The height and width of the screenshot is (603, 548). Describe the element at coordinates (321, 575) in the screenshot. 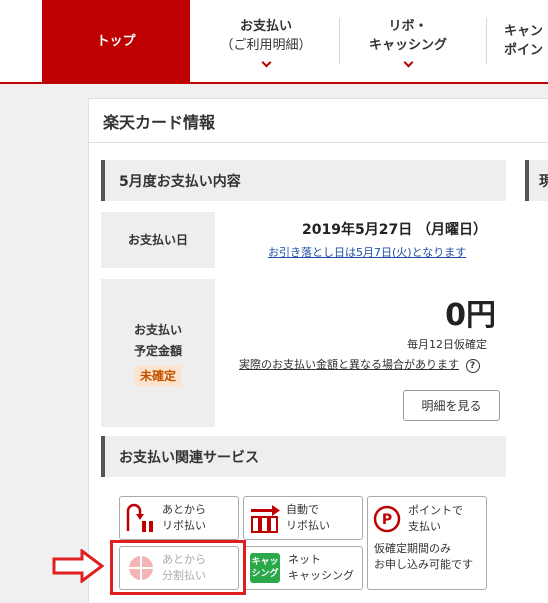

I see `net-cashing-line2: キャッシング` at that location.